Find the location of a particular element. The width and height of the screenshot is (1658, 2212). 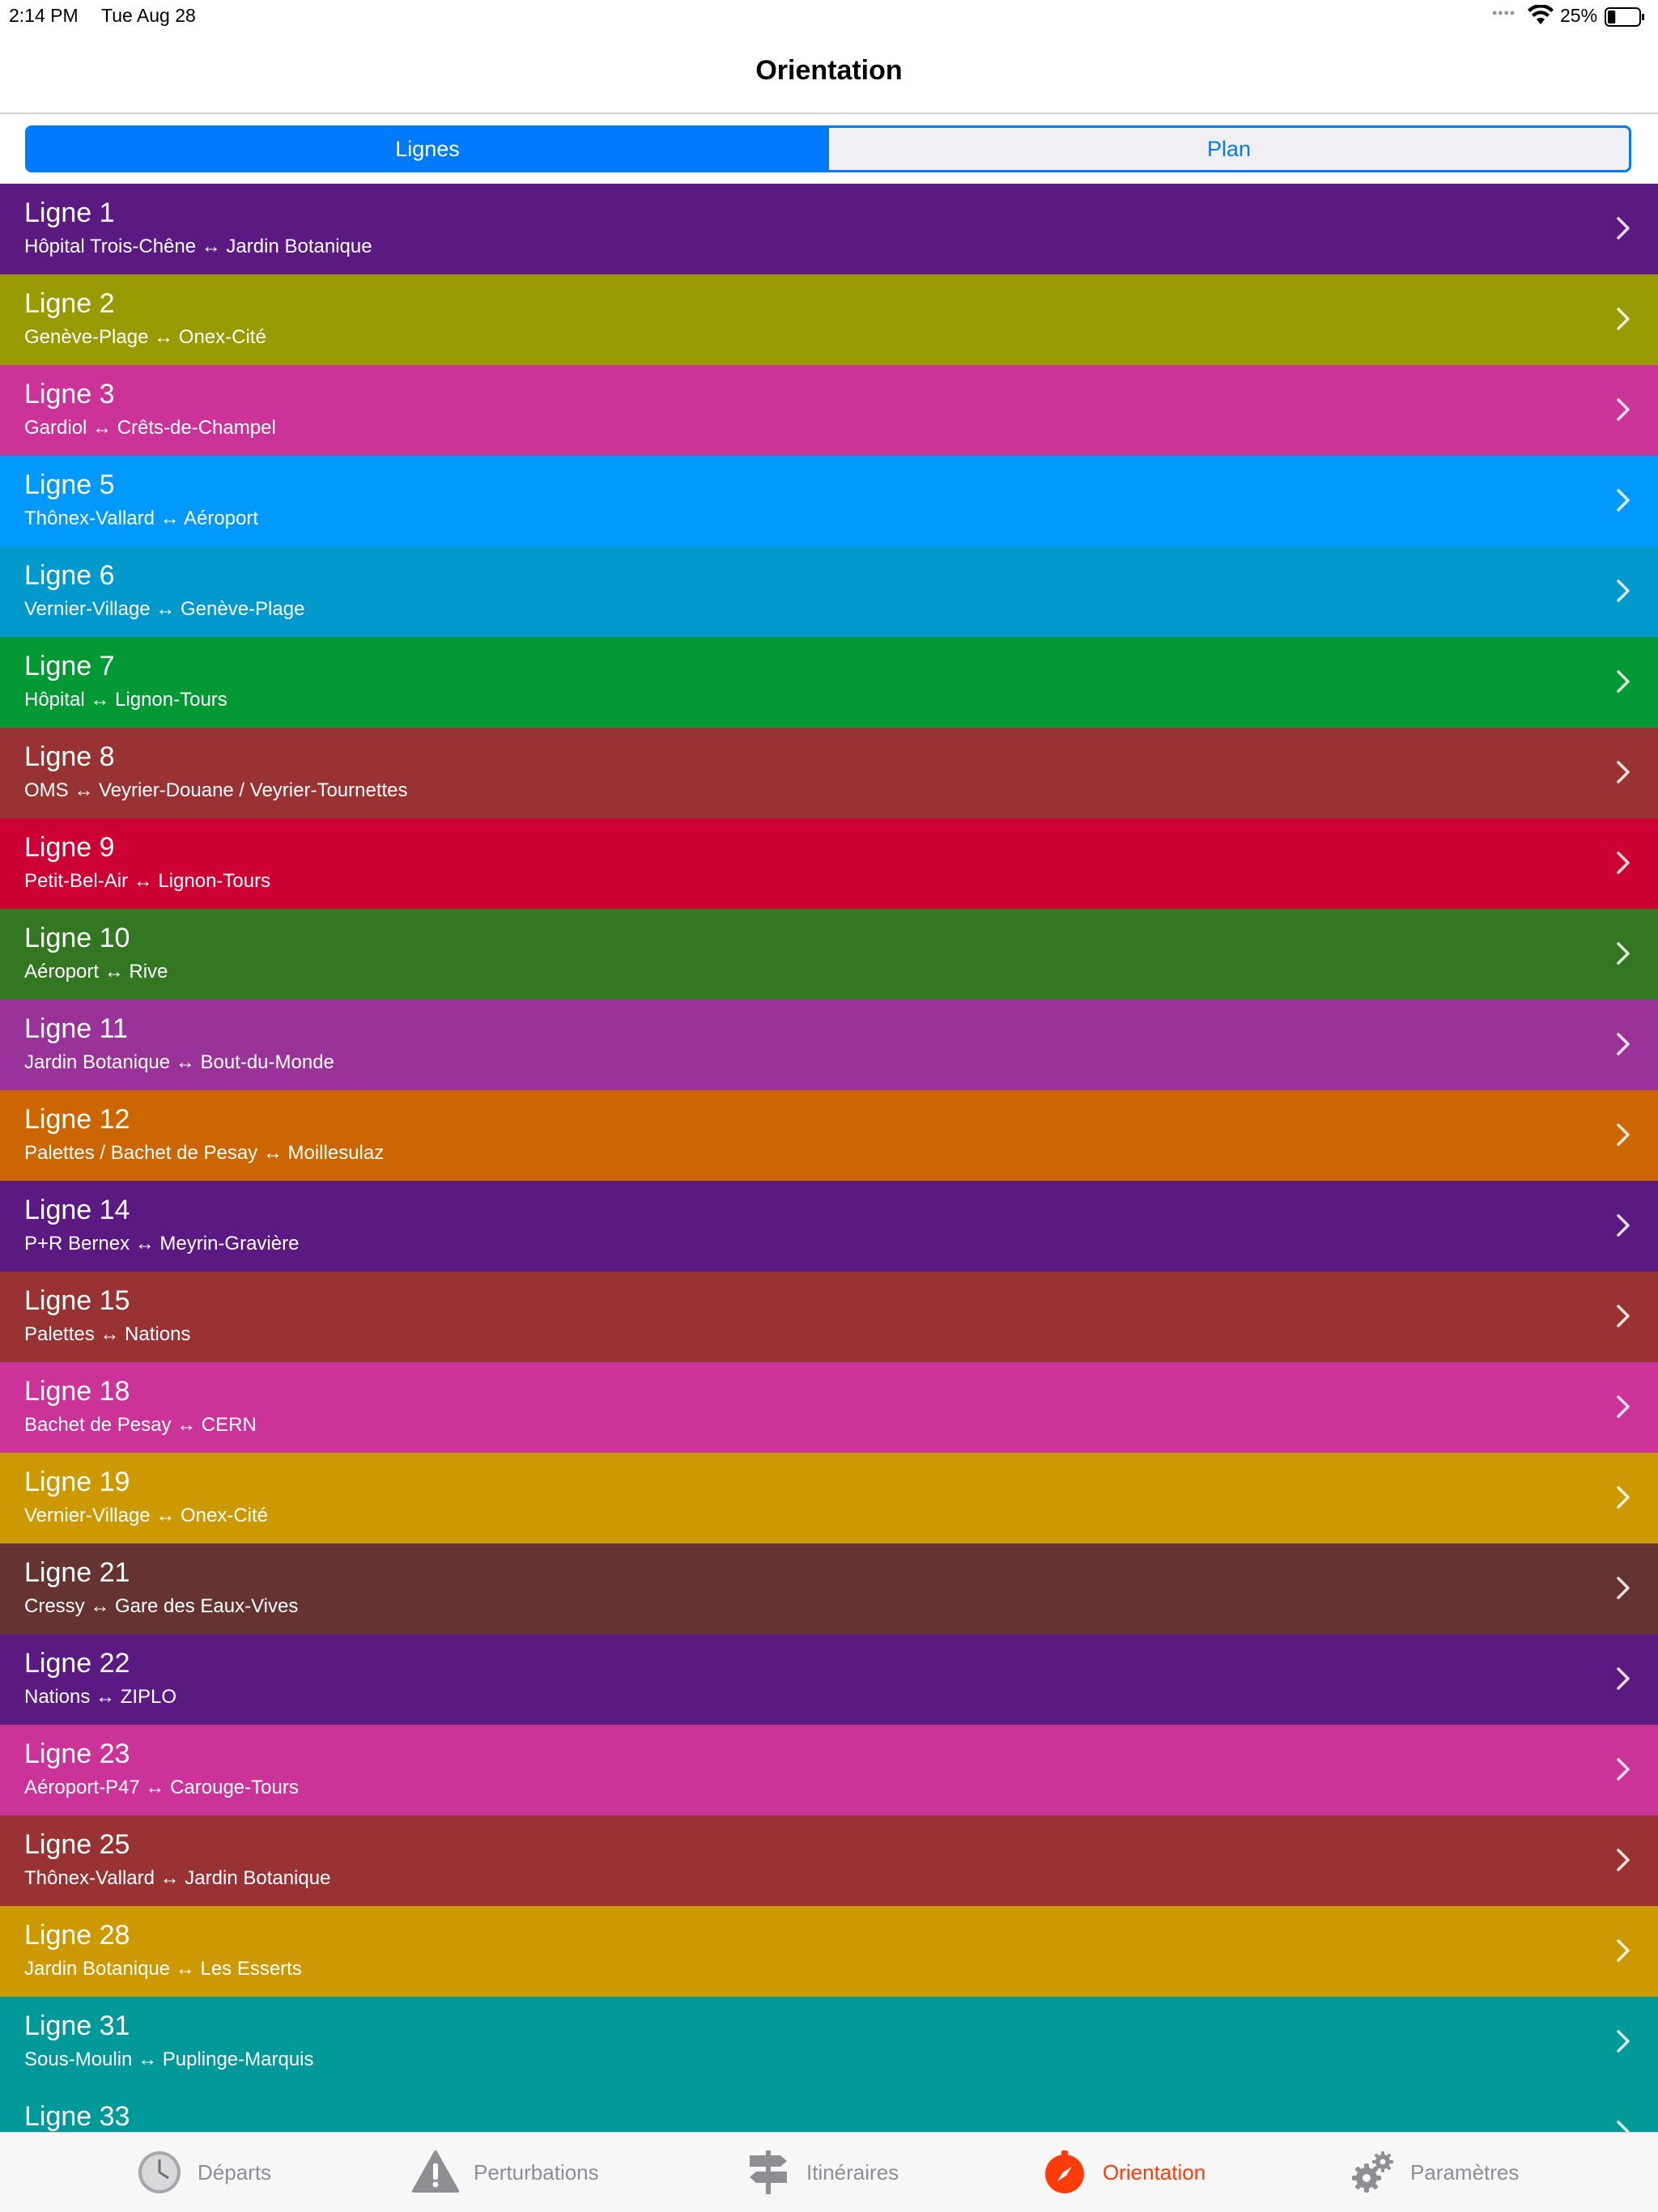

tab-label: Paramètres is located at coordinates (1465, 2171).